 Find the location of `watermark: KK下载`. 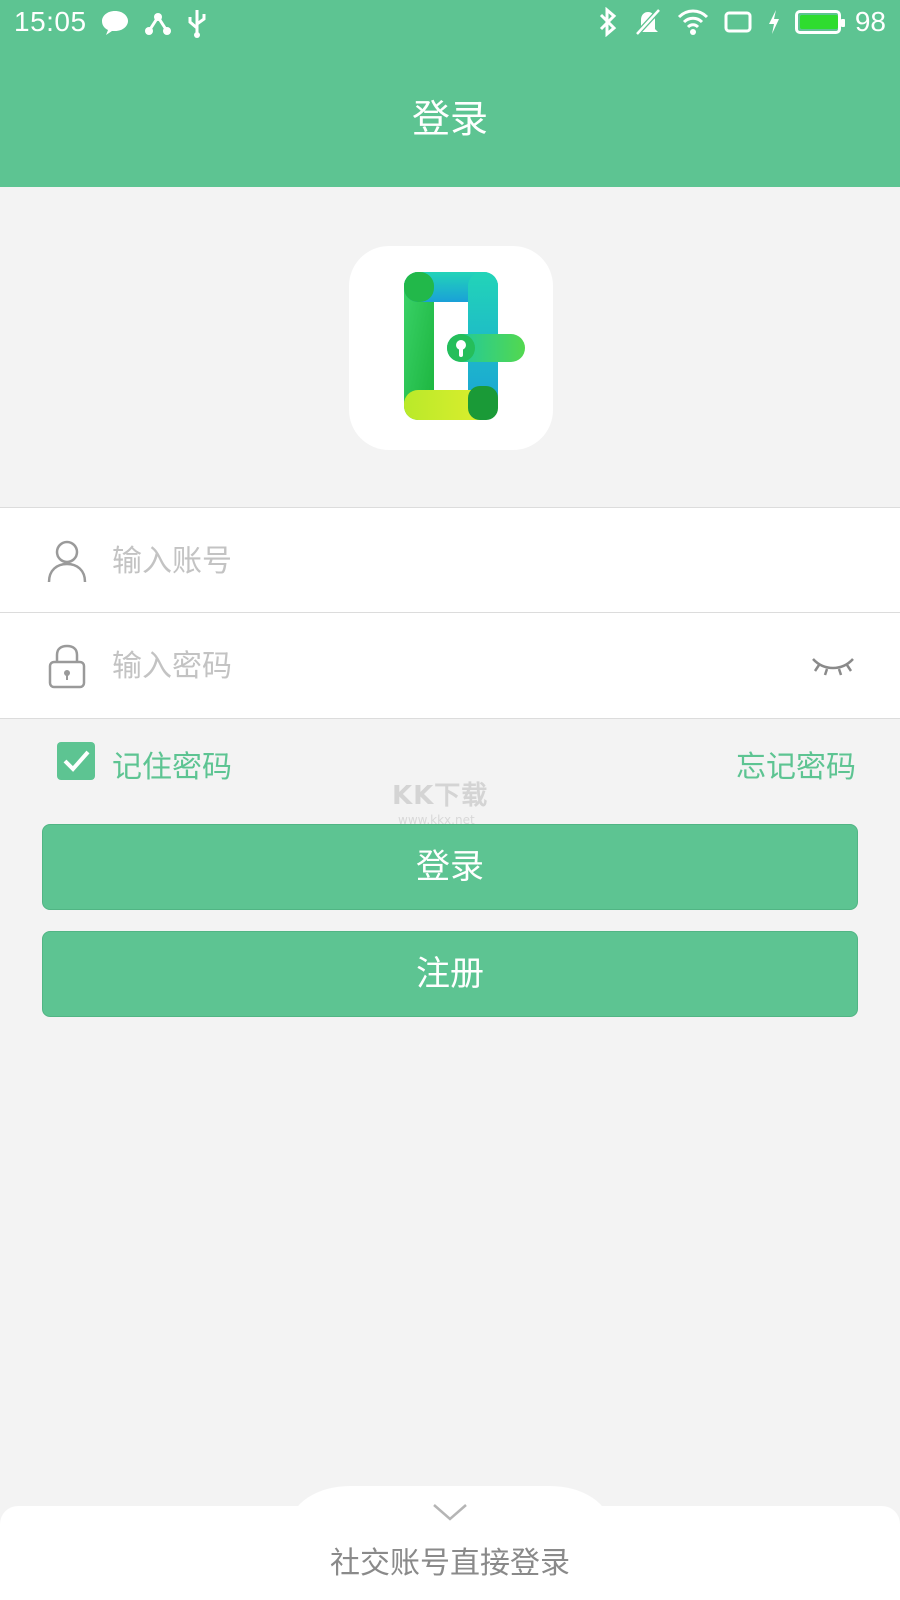

watermark: KK下载 is located at coordinates (440, 796).